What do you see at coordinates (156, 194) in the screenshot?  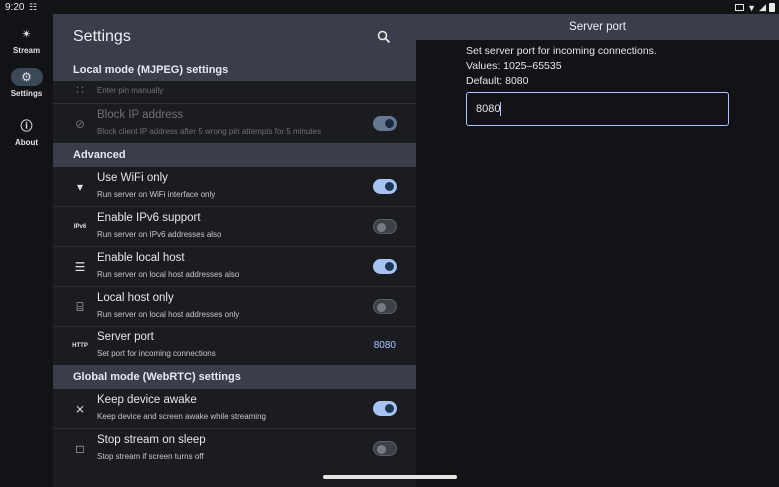 I see `setting-subtitle: Run server on WiFi interface only` at bounding box center [156, 194].